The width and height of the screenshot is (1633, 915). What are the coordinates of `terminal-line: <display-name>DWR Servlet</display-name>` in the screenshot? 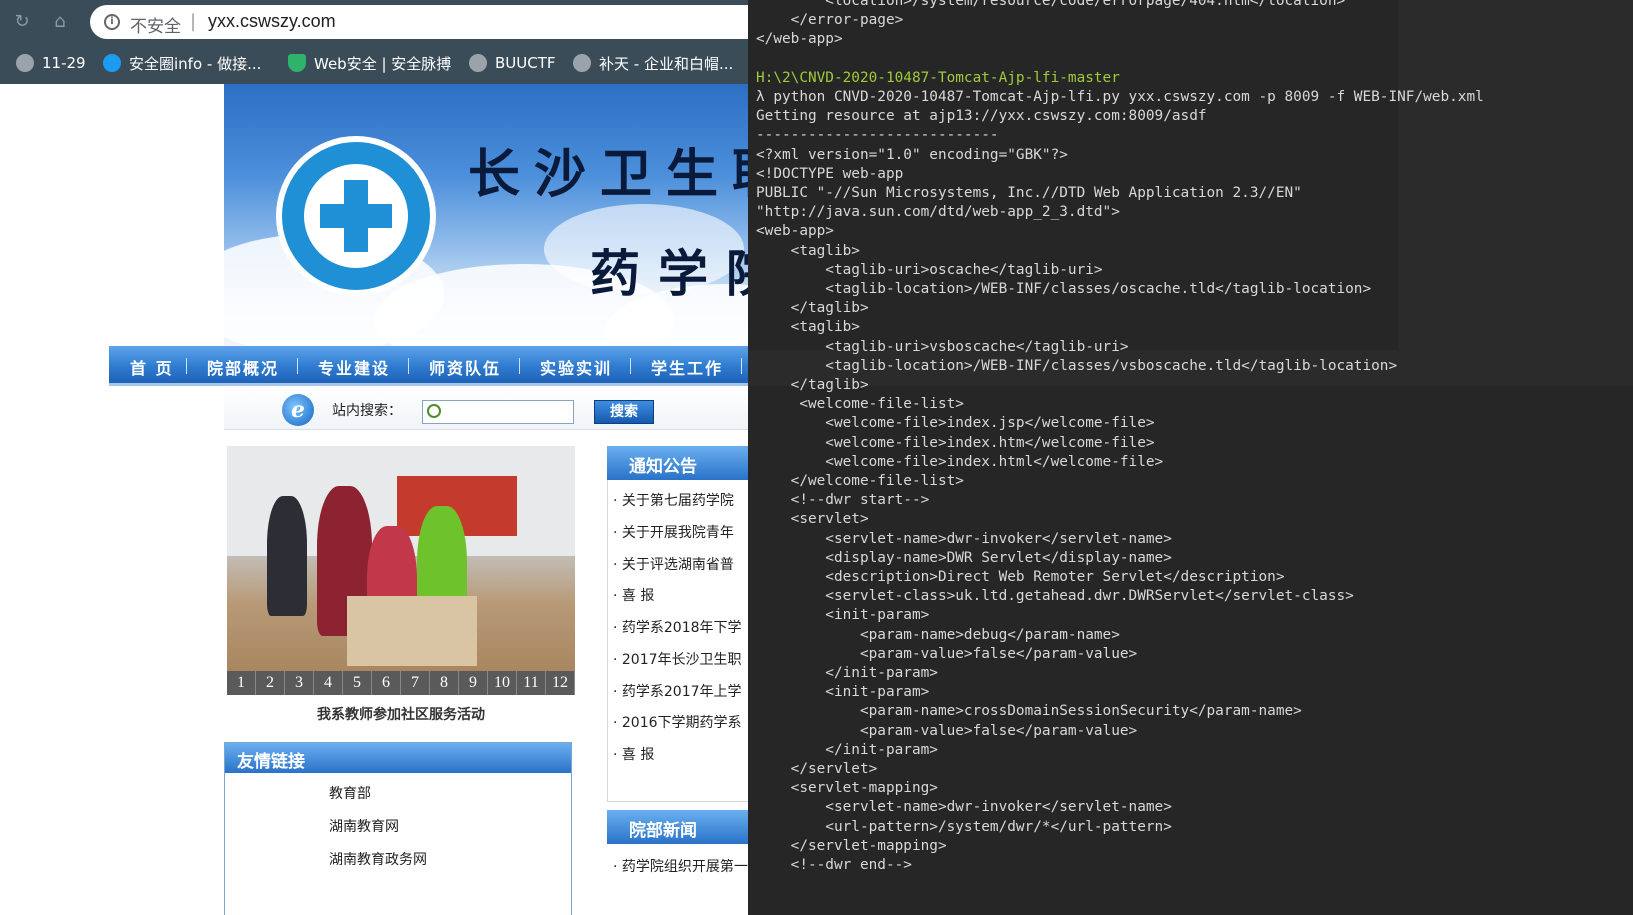 It's located at (964, 557).